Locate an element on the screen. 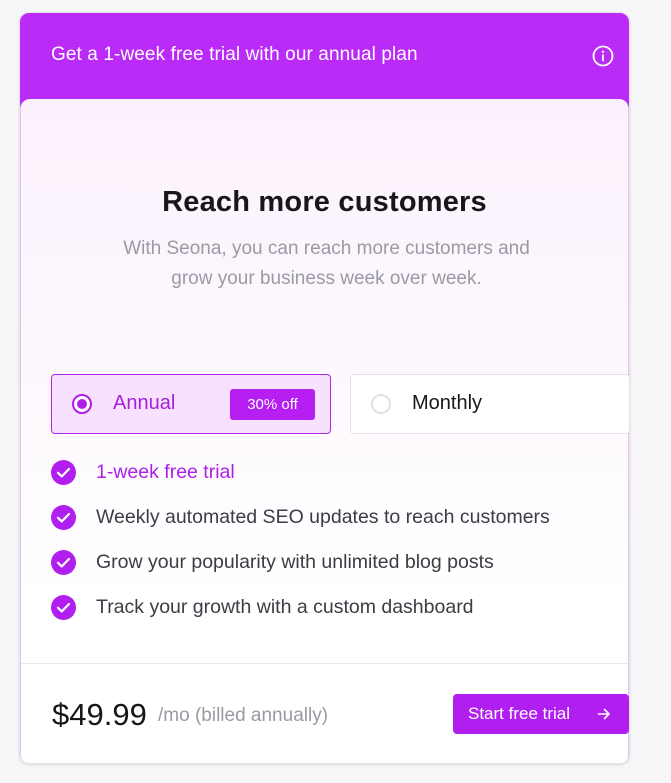  plan-label-annual: Annual is located at coordinates (144, 403).